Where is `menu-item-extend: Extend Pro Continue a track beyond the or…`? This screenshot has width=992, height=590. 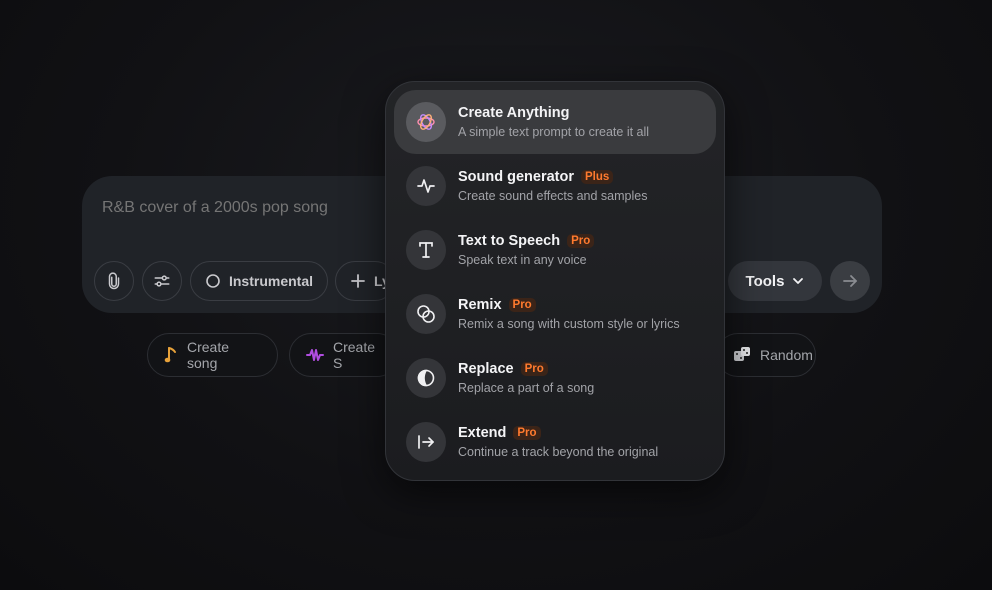
menu-item-extend: Extend Pro Continue a track beyond the or… is located at coordinates (555, 442).